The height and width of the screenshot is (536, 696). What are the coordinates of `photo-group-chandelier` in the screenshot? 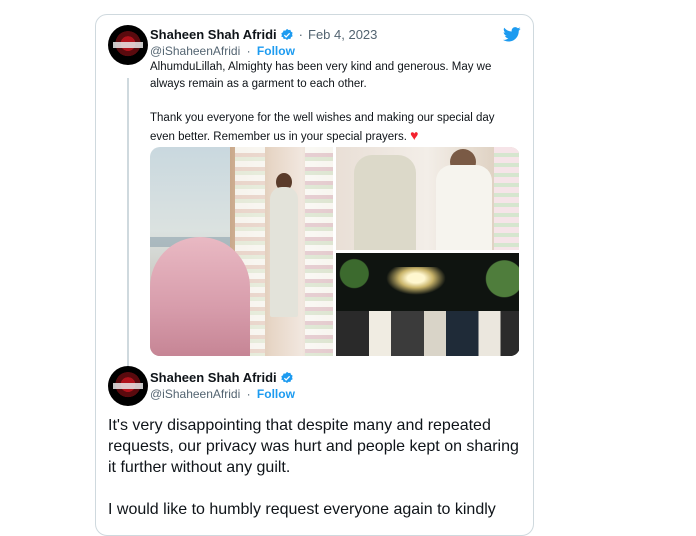 It's located at (427, 304).